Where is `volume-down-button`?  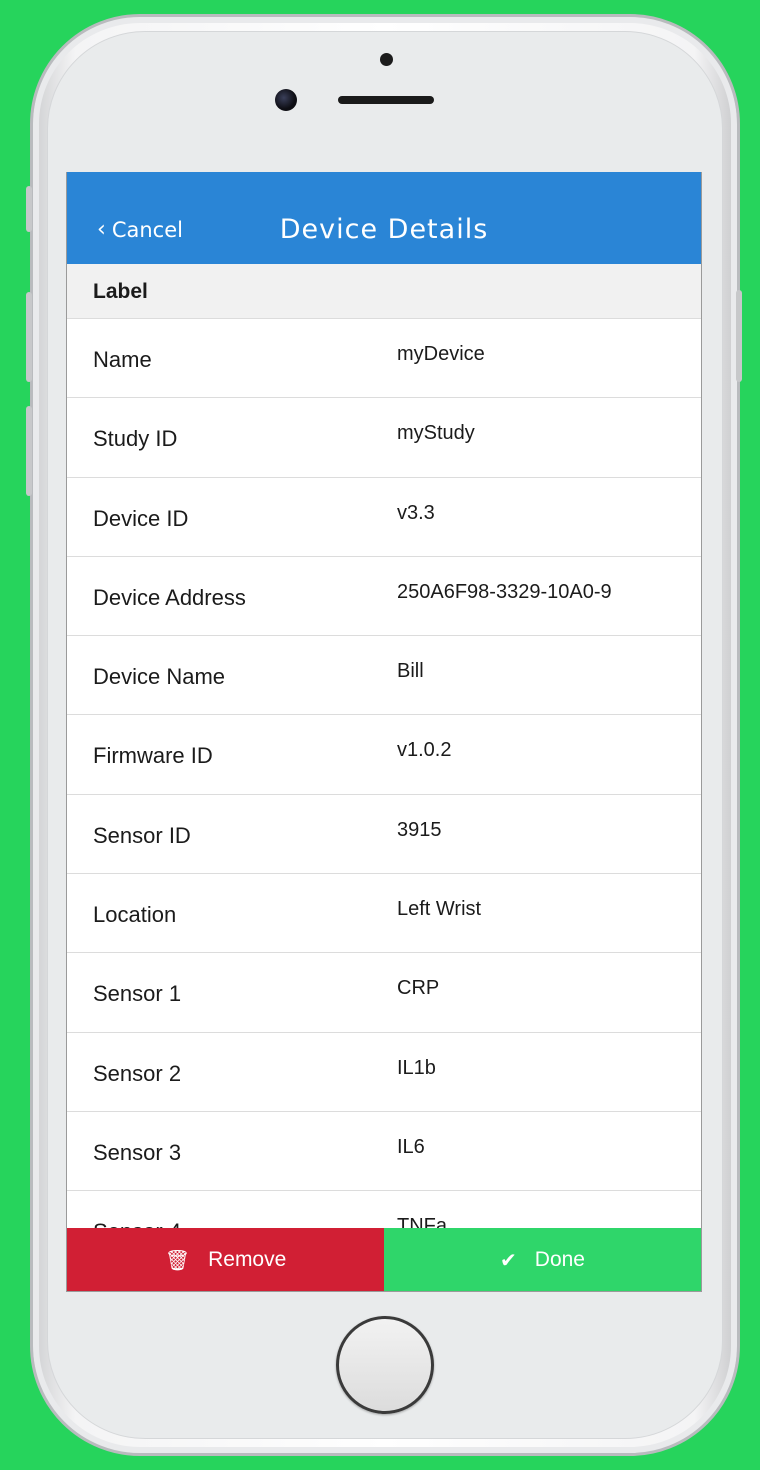 volume-down-button is located at coordinates (29, 451).